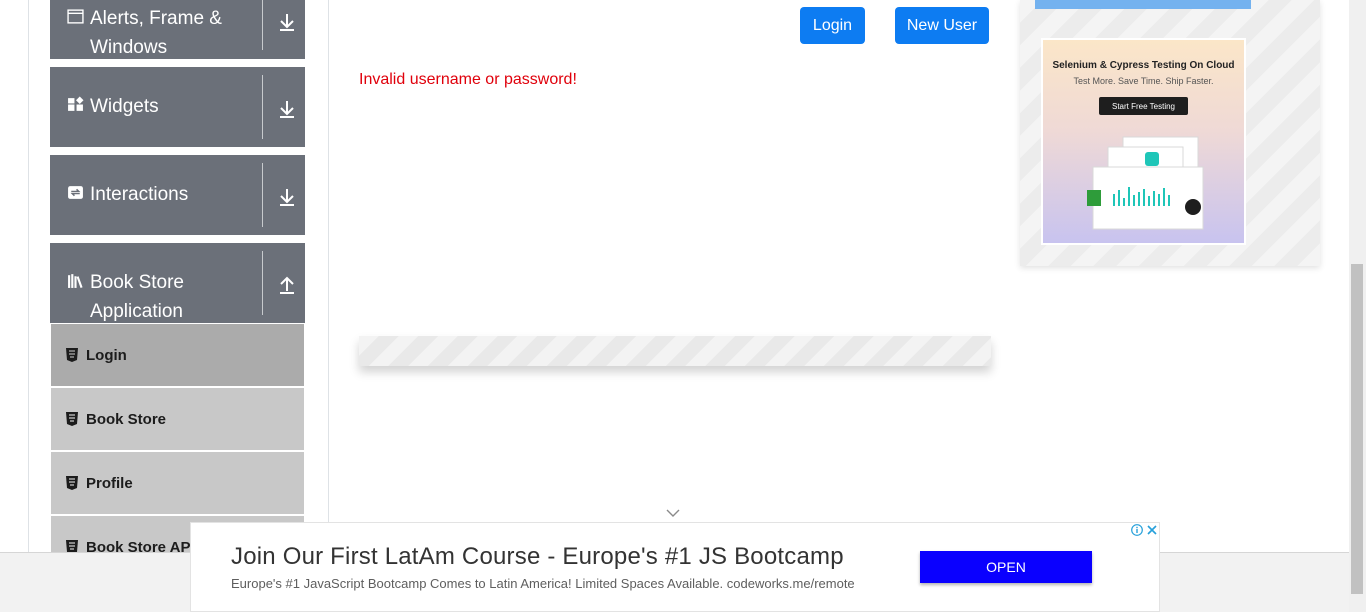  Describe the element at coordinates (832, 25) in the screenshot. I see `login-button: Login` at that location.